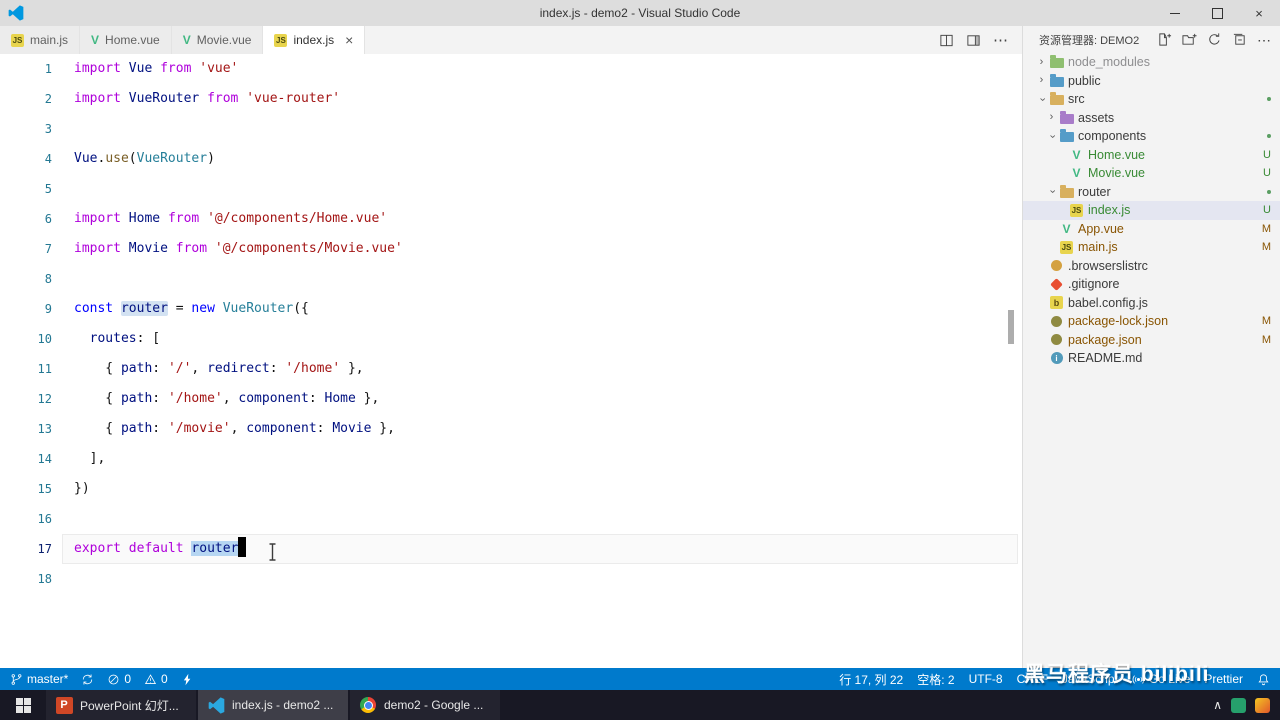  Describe the element at coordinates (511, 549) in the screenshot. I see `code-line: 17 export default router` at that location.